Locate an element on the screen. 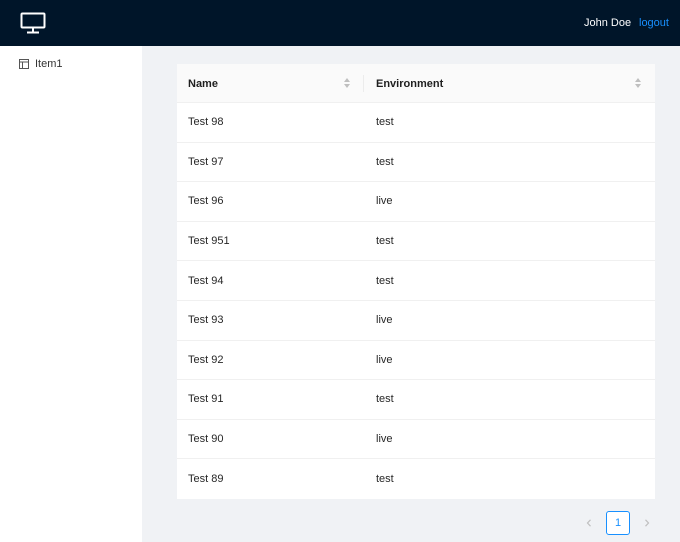 This screenshot has height=542, width=680. table-row: Test 90 live is located at coordinates (416, 440).